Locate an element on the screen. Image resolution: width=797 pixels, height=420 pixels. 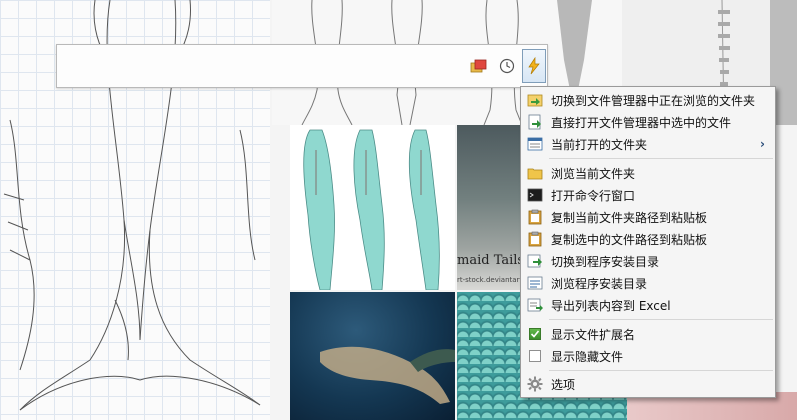
photo-subcaption: rt-stock.deviantart.com is located at coordinates (489, 280).